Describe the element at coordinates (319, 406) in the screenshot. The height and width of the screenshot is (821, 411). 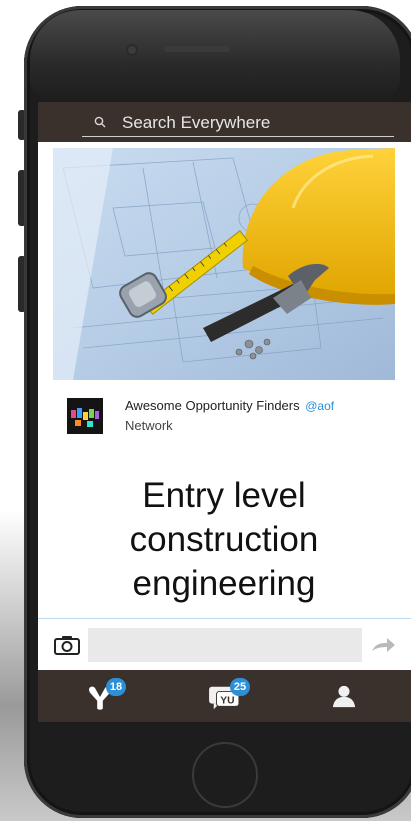
I see `author-handle: @aof` at that location.